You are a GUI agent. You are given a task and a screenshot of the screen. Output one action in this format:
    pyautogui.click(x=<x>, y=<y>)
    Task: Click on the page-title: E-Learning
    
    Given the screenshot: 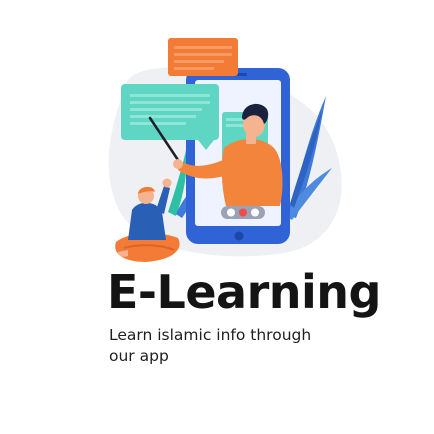 What is the action you would take?
    pyautogui.click(x=244, y=292)
    